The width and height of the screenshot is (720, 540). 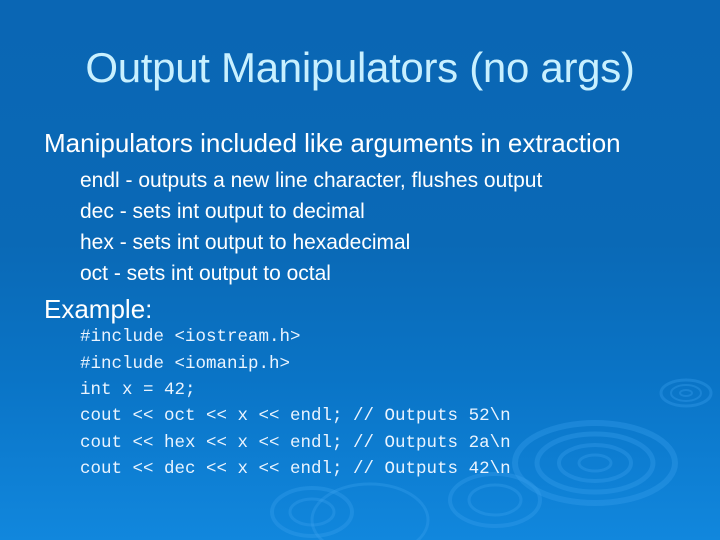 I want to click on slide-title: Output Manipulators (no args), so click(x=360, y=67).